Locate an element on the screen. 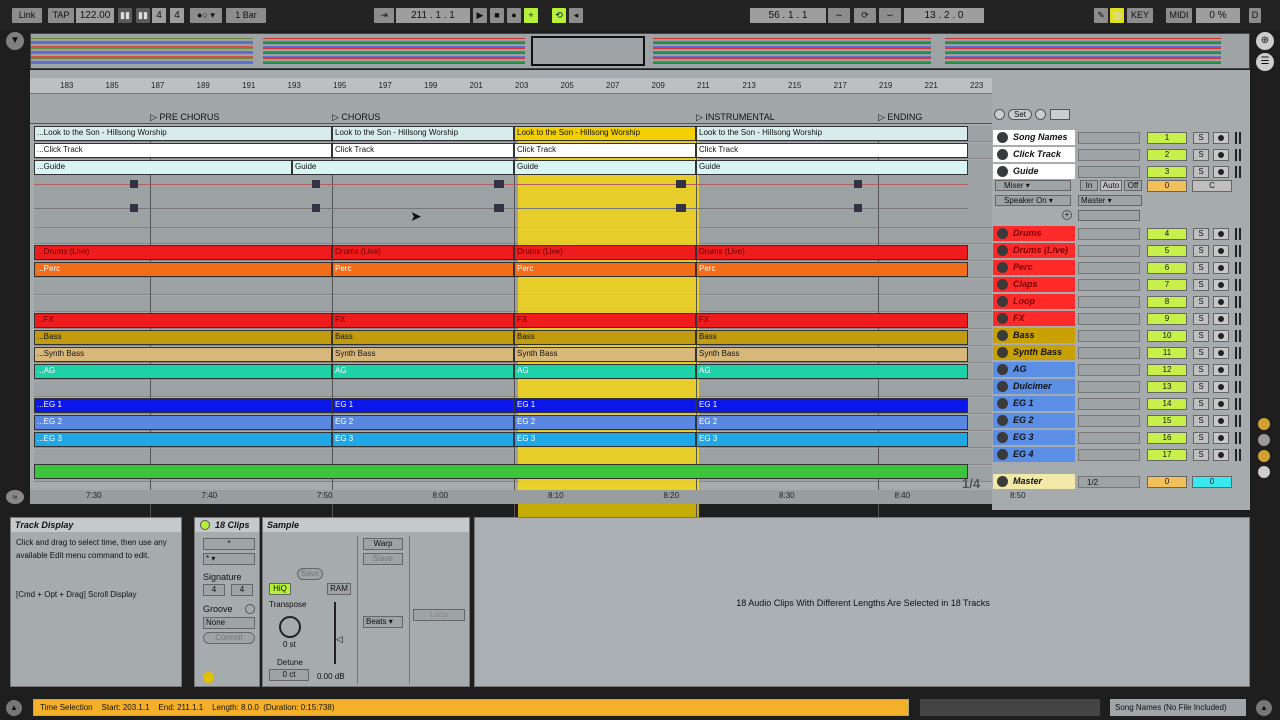 The image size is (1280, 720). clip-perc: ...Perc is located at coordinates (183, 269).